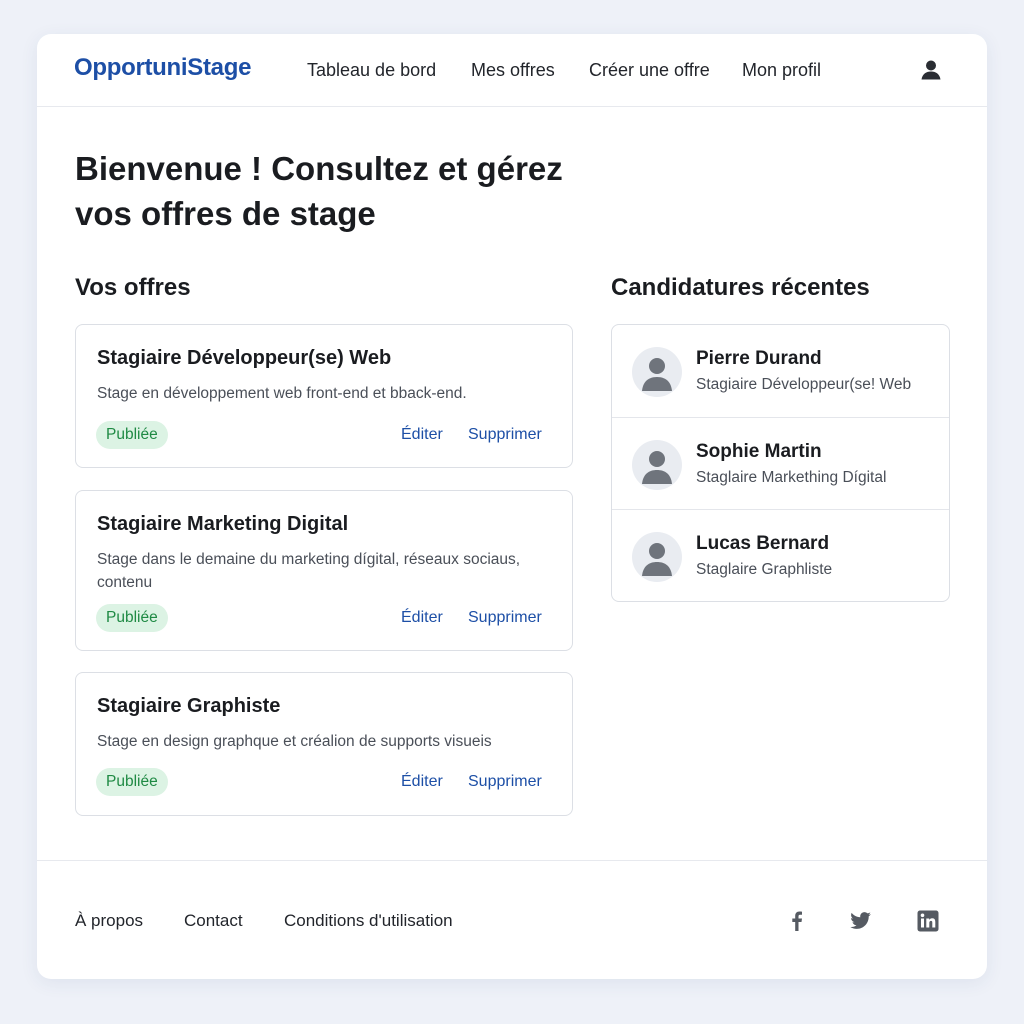  Describe the element at coordinates (162, 68) in the screenshot. I see `brand-logo: OpportuniStage` at that location.